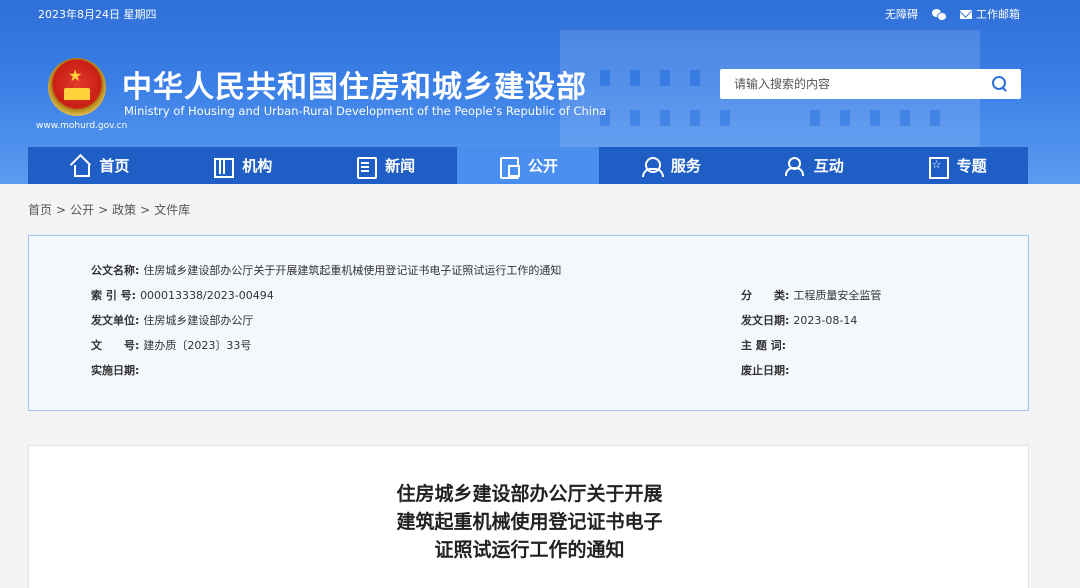 The height and width of the screenshot is (588, 1080). Describe the element at coordinates (115, 270) in the screenshot. I see `meta-label: 公文名称:` at that location.